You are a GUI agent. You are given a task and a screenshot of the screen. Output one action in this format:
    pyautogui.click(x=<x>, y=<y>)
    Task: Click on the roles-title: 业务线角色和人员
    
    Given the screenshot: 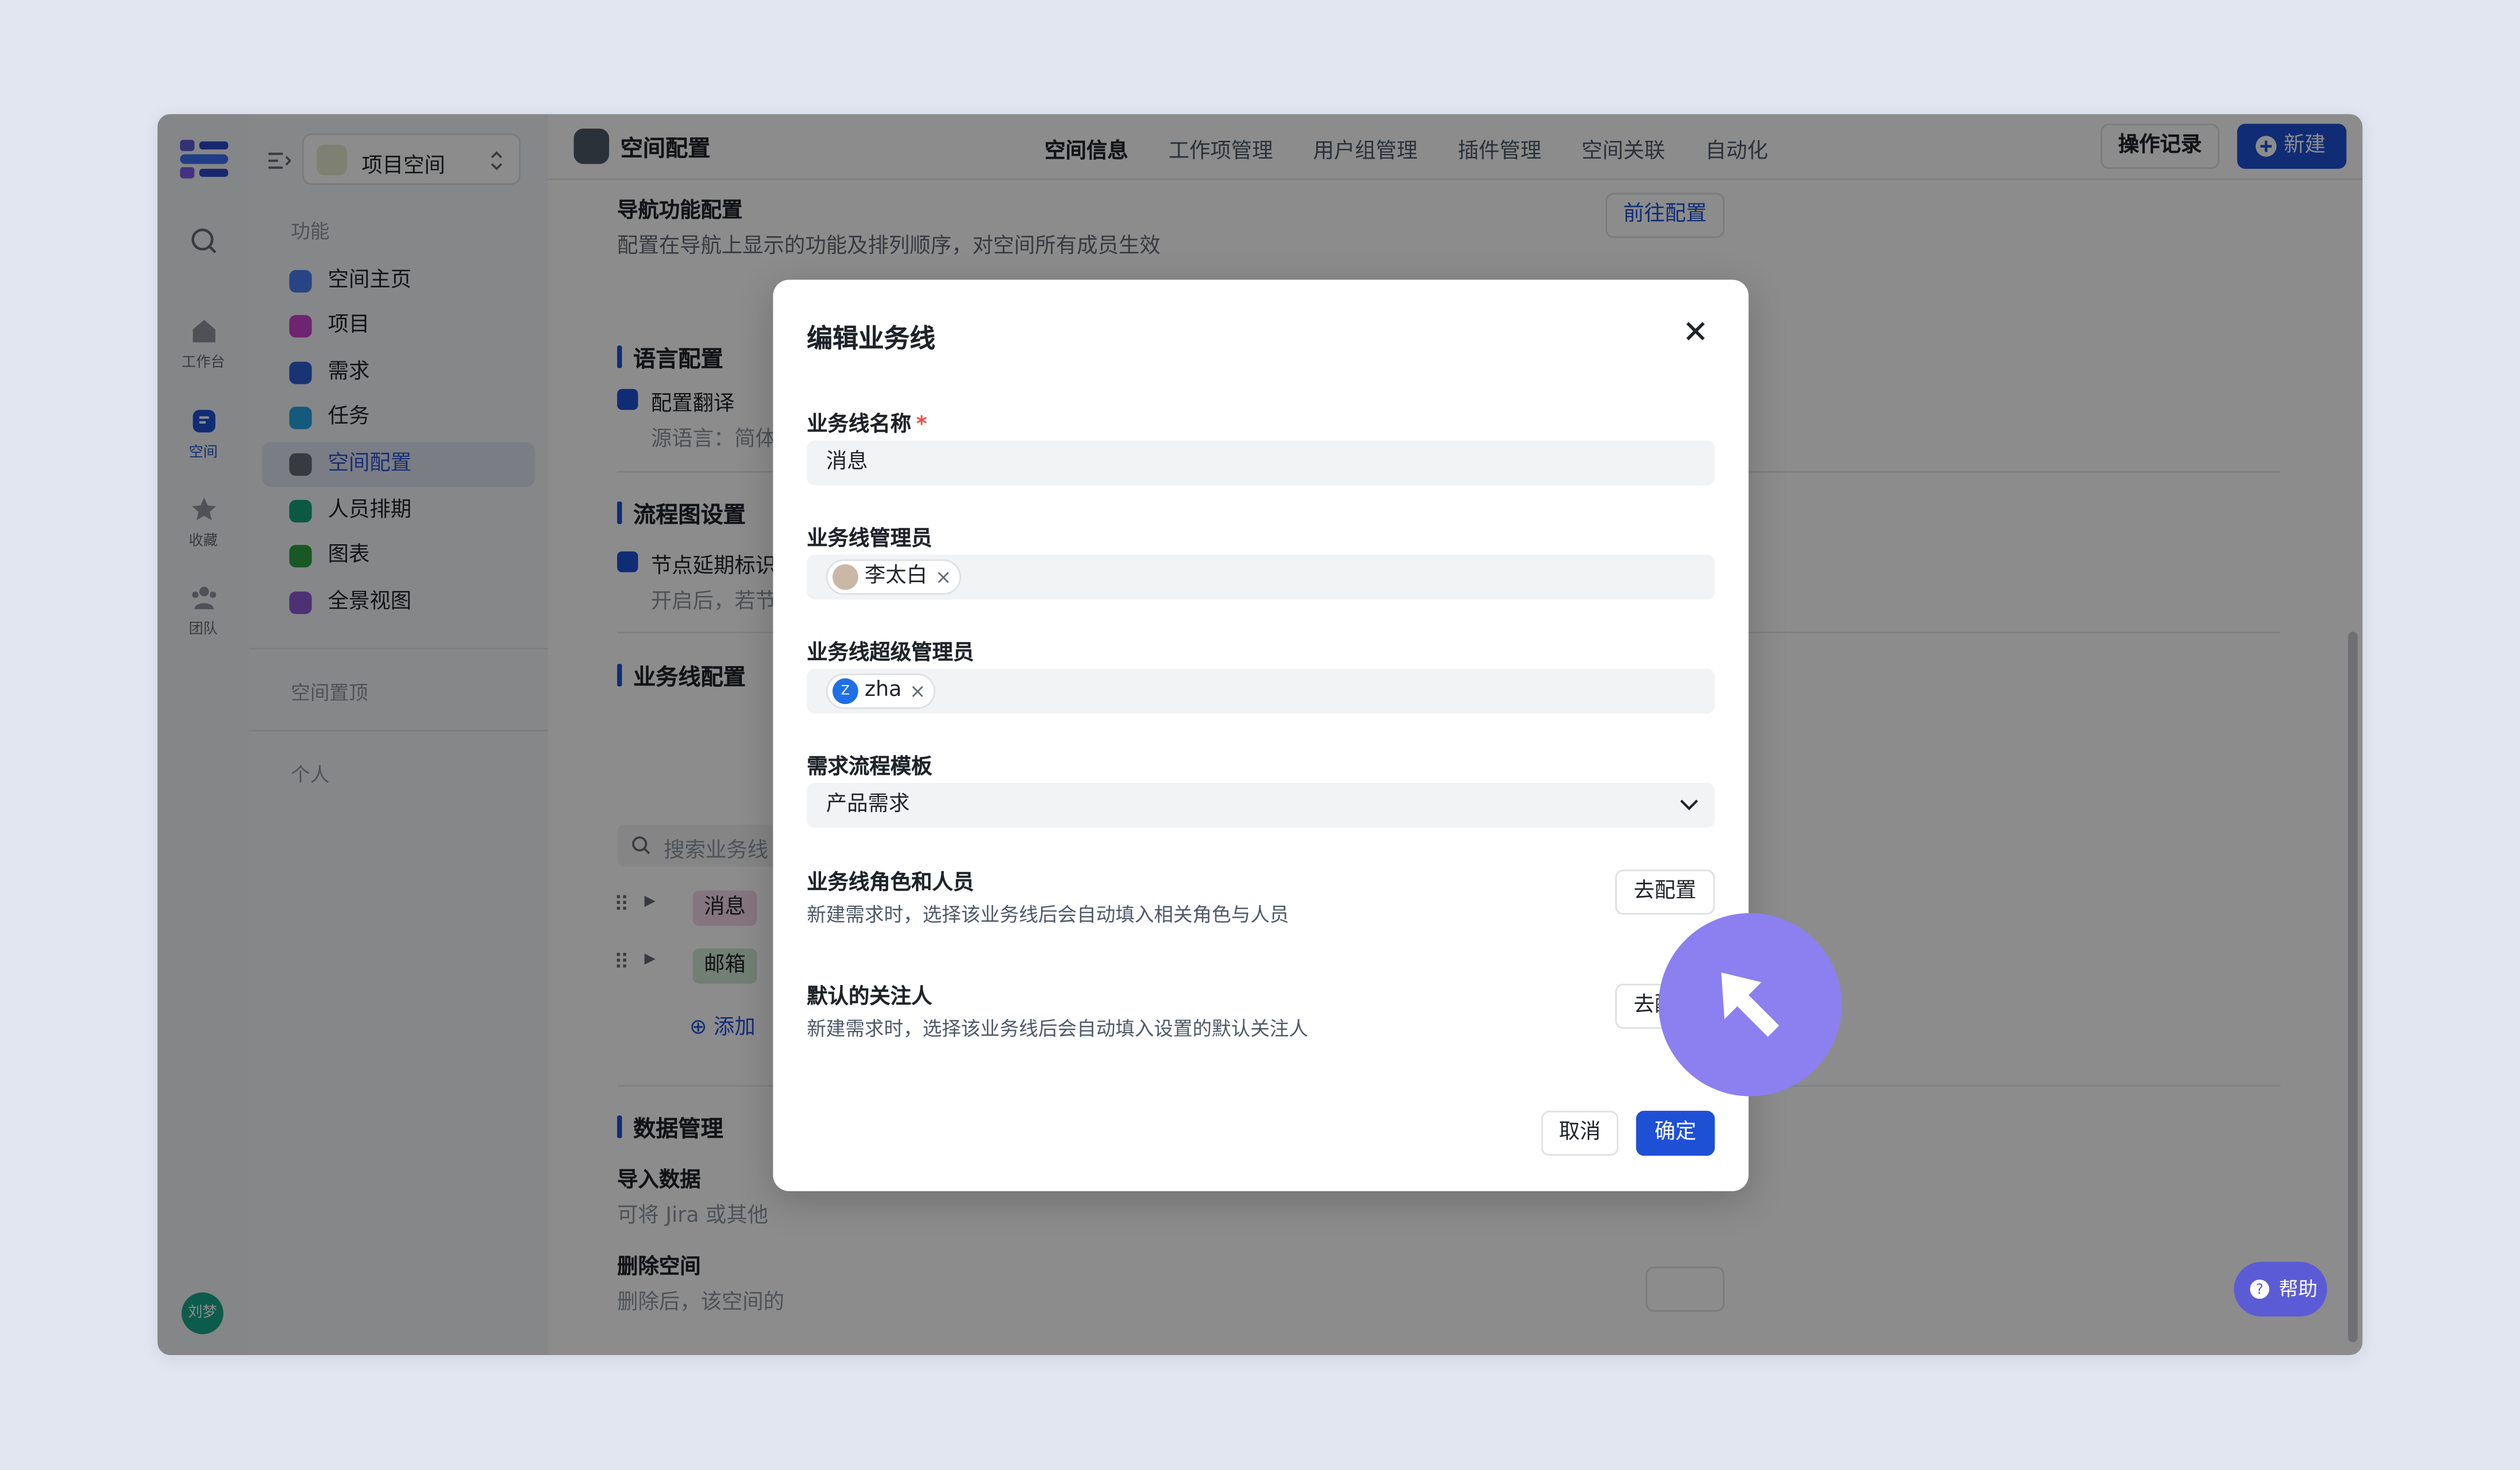 What is the action you would take?
    pyautogui.click(x=890, y=883)
    